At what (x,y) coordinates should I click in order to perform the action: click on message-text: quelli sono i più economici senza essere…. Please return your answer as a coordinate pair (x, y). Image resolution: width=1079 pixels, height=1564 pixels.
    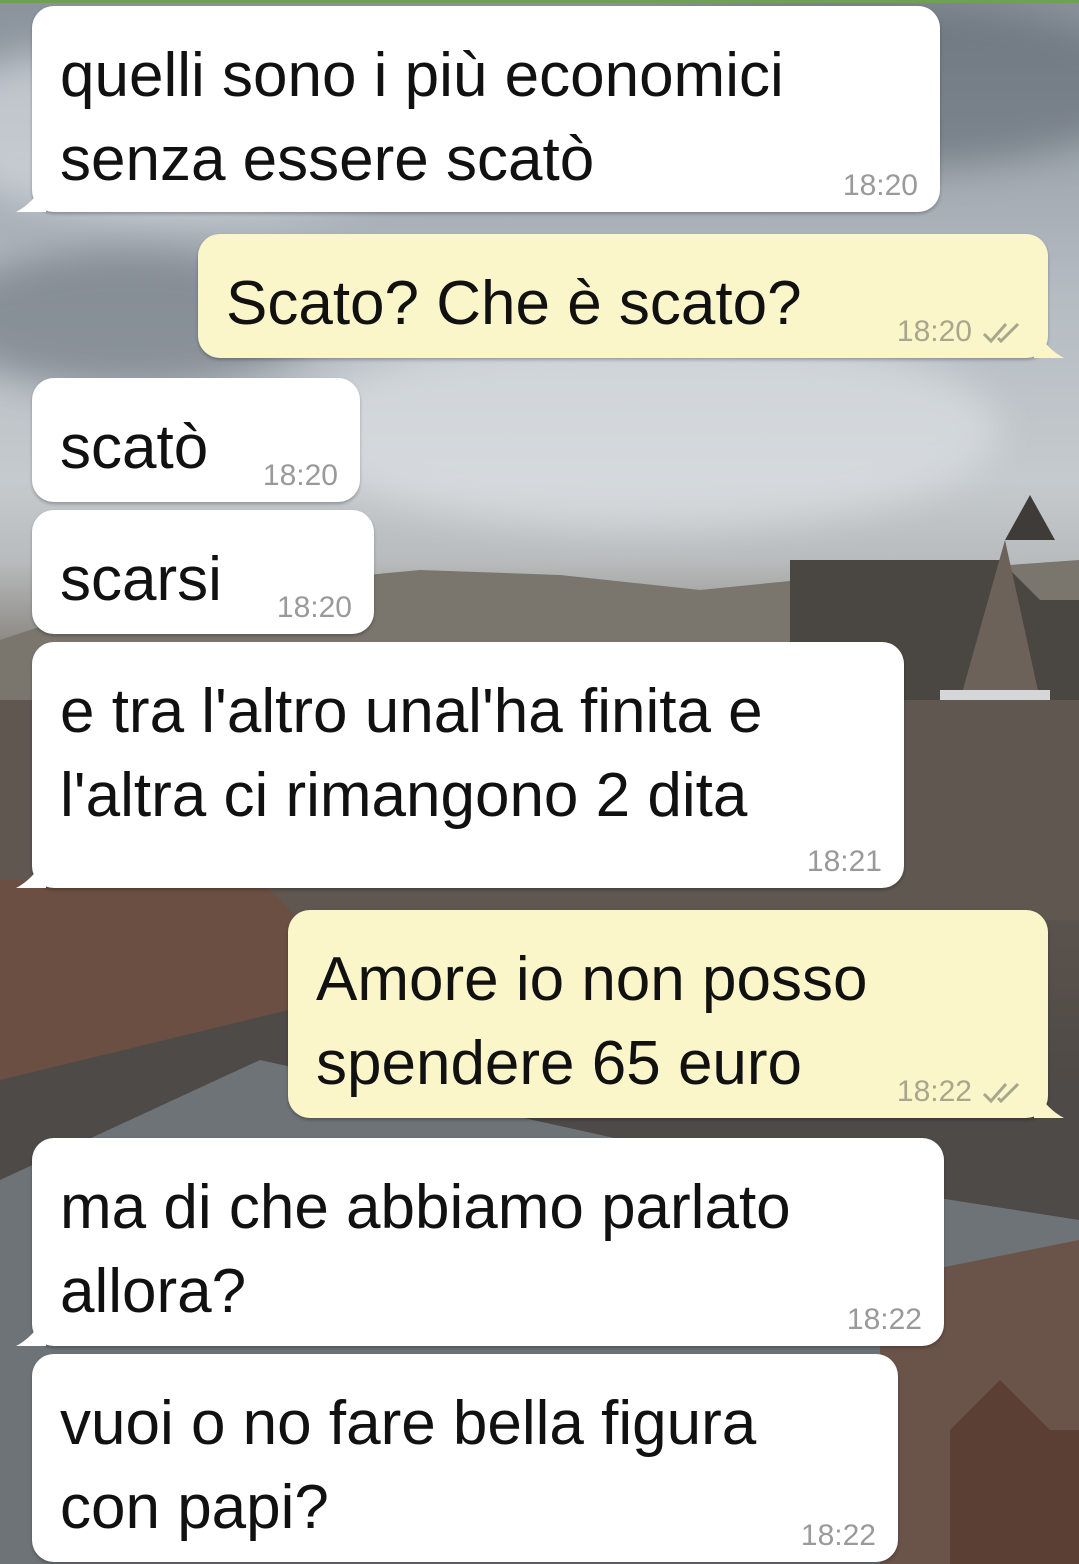
    Looking at the image, I should click on (422, 117).